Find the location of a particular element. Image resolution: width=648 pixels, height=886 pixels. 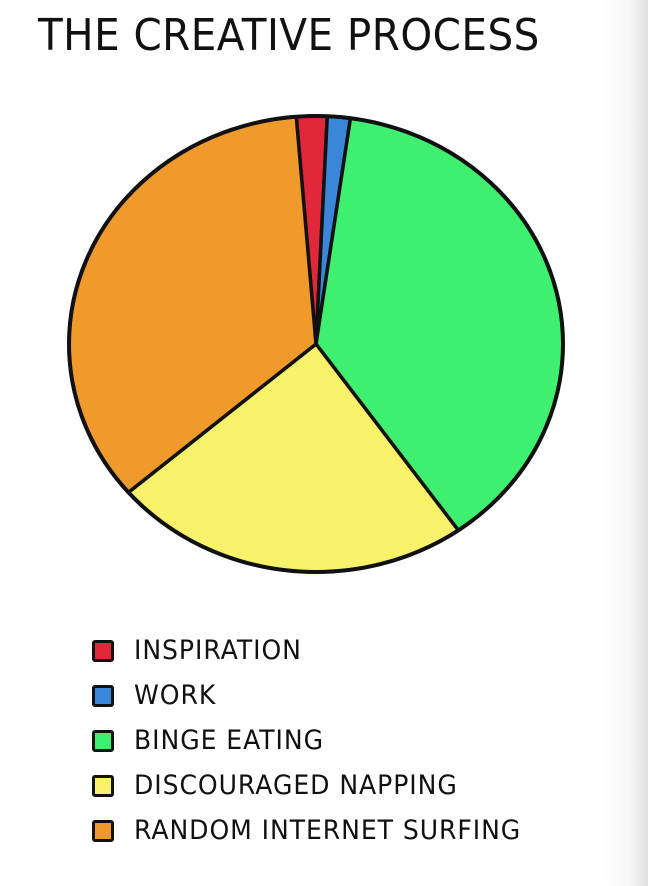

legend-swatch-random-internet-surfing is located at coordinates (103, 830).